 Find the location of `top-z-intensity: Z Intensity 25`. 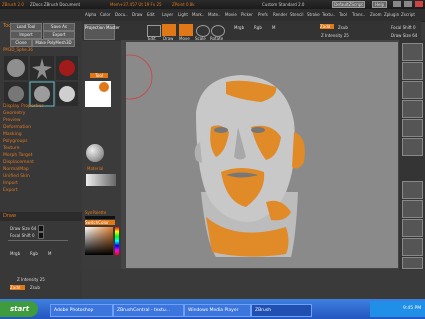

top-z-intensity: Z Intensity 25 is located at coordinates (335, 35).